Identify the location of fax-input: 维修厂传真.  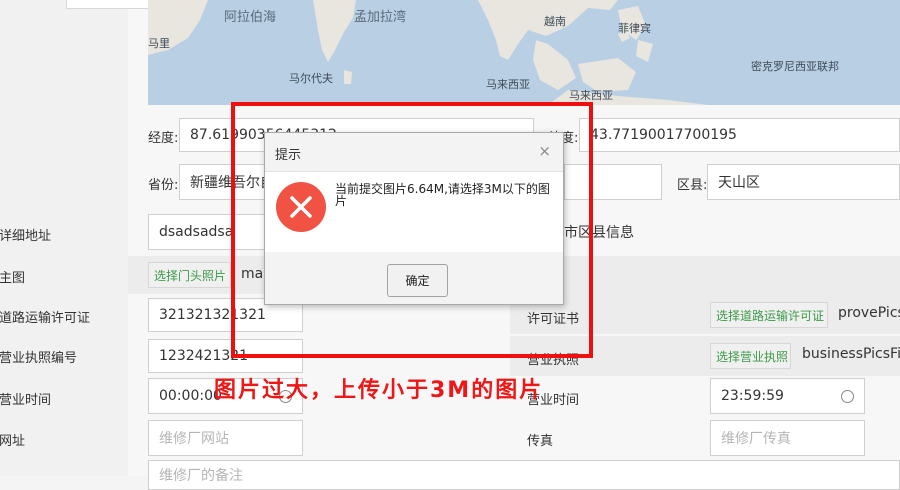
(787, 438).